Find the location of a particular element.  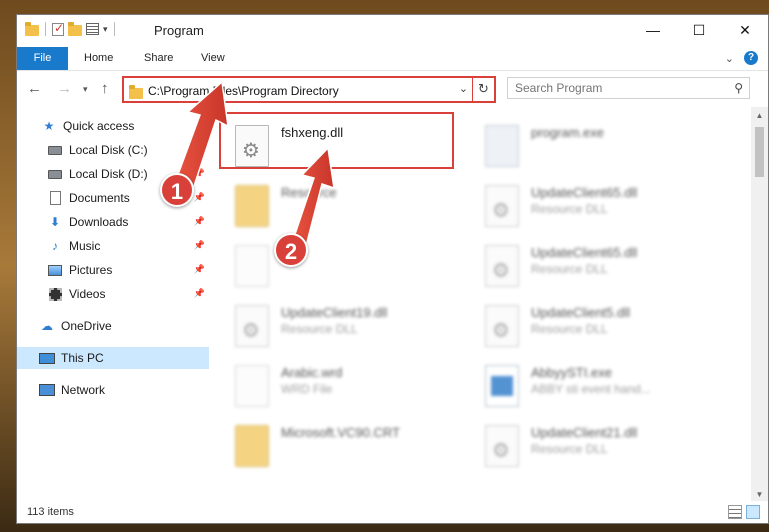

address-bar: C:\Program Files\Program Directory ⌄ ↻ is located at coordinates (309, 89).